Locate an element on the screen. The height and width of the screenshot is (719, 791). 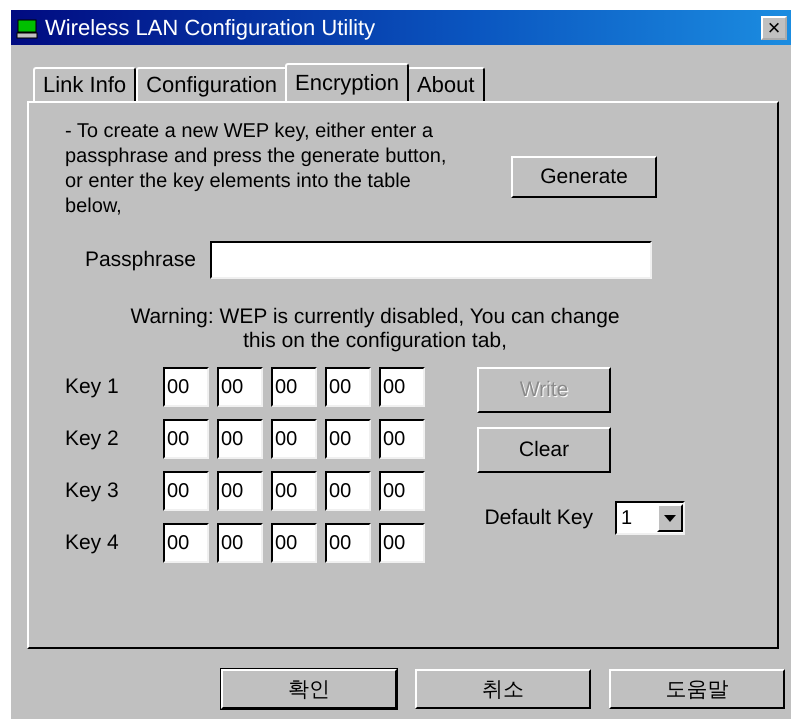
tab: Link Info is located at coordinates (84, 84).